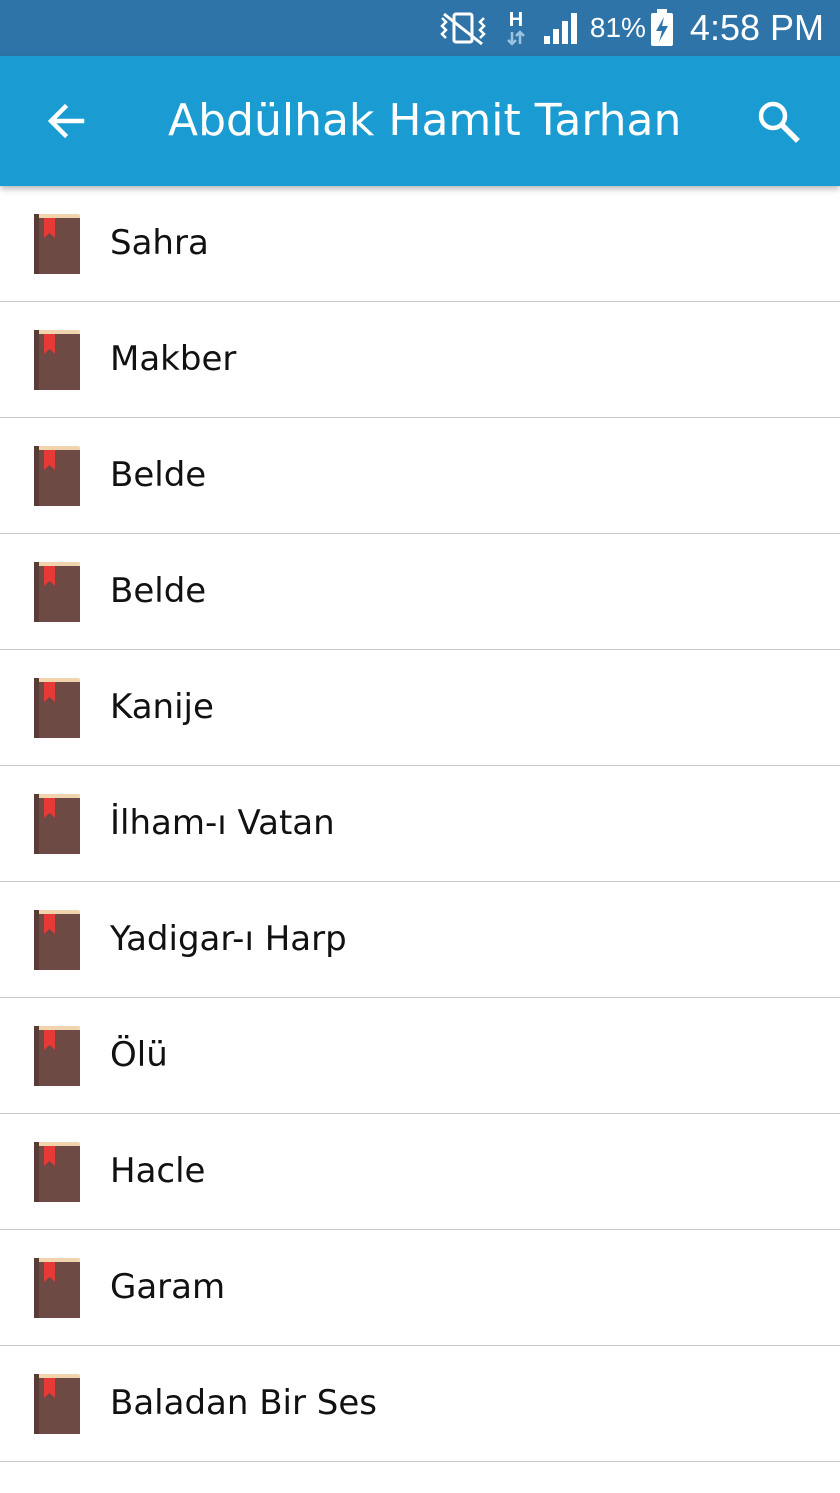 The image size is (840, 1493). I want to click on signal-icon, so click(561, 28).